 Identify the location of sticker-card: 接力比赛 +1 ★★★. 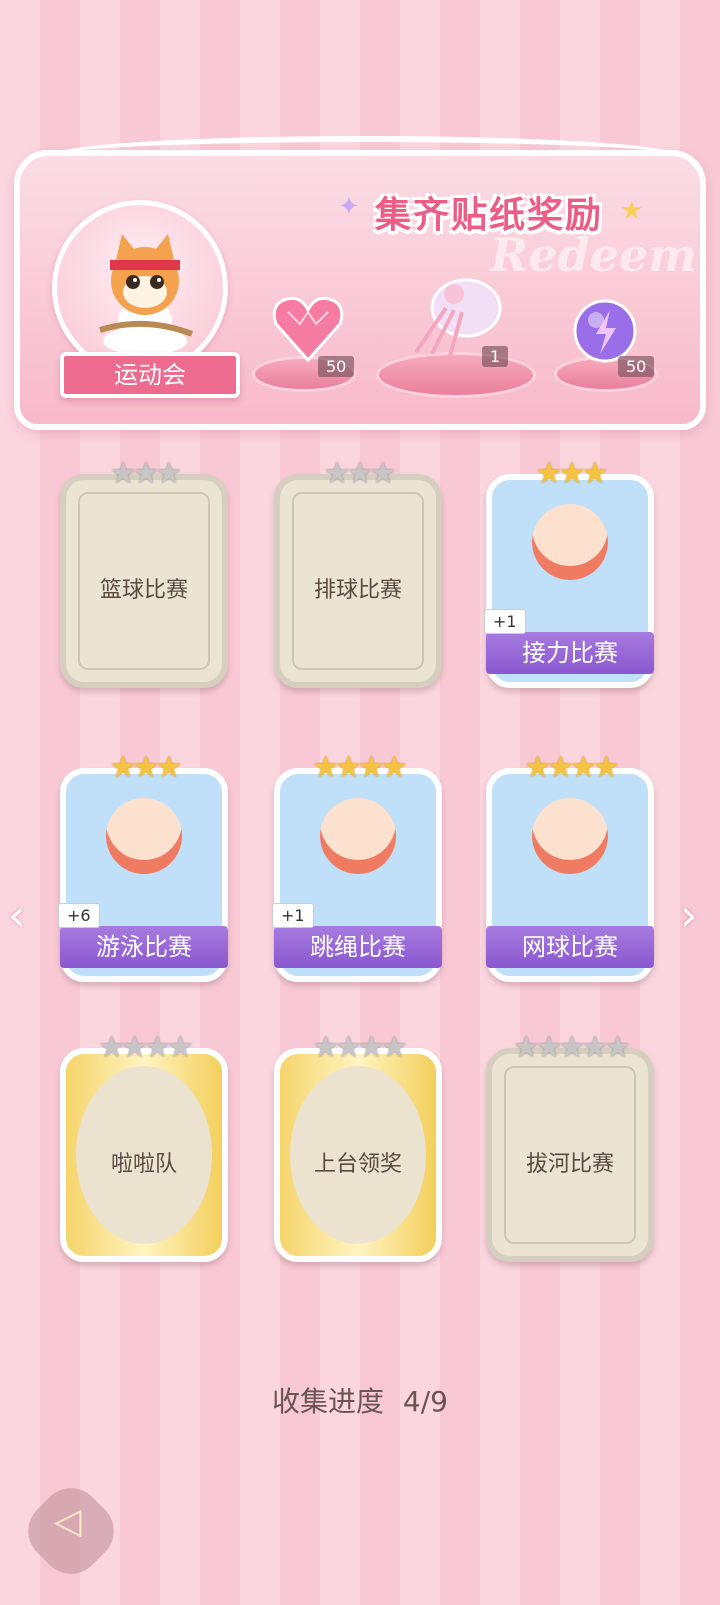
(569, 572).